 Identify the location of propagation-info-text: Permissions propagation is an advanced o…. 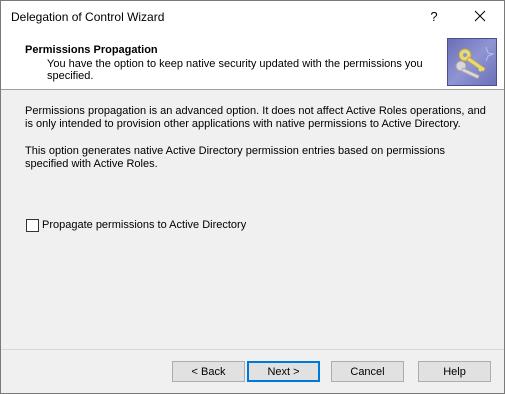
(255, 117).